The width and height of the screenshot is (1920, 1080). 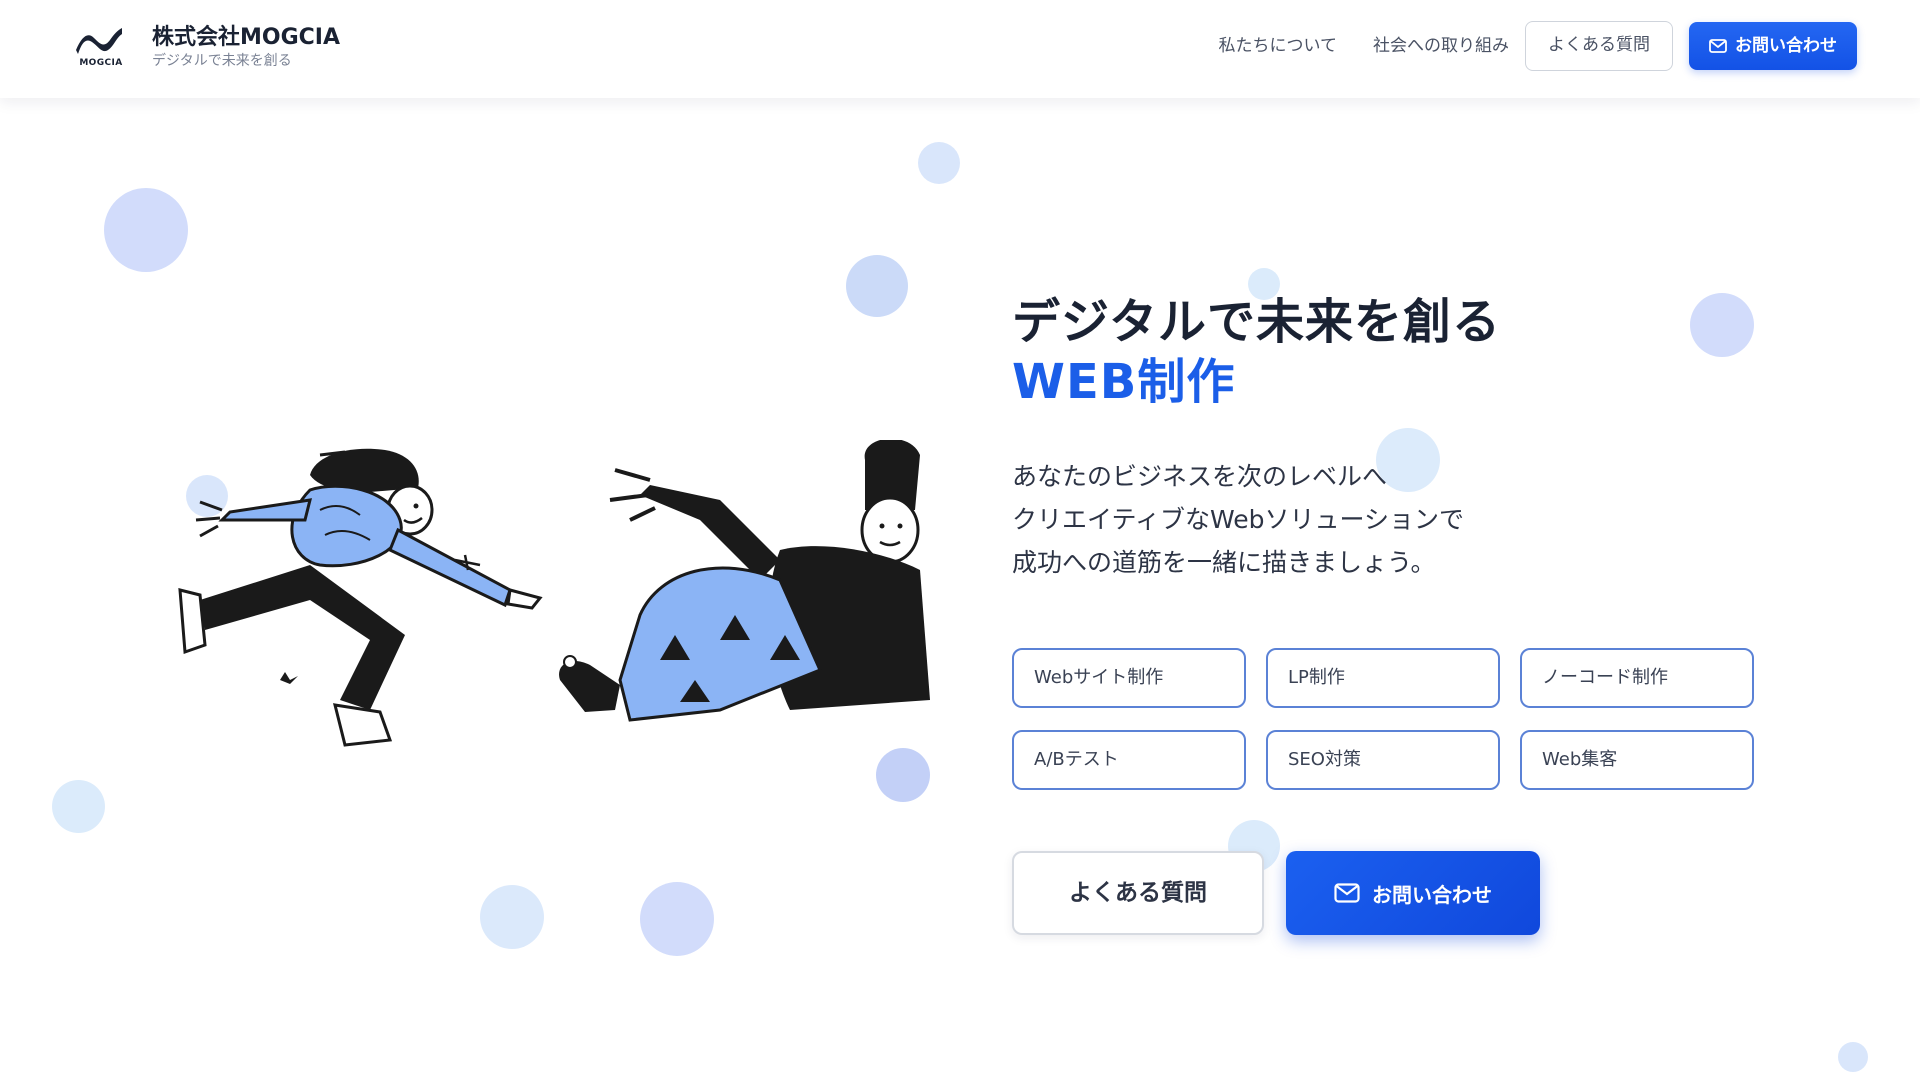 What do you see at coordinates (1599, 46) in the screenshot?
I see `nav-faq-button: よくある質問` at bounding box center [1599, 46].